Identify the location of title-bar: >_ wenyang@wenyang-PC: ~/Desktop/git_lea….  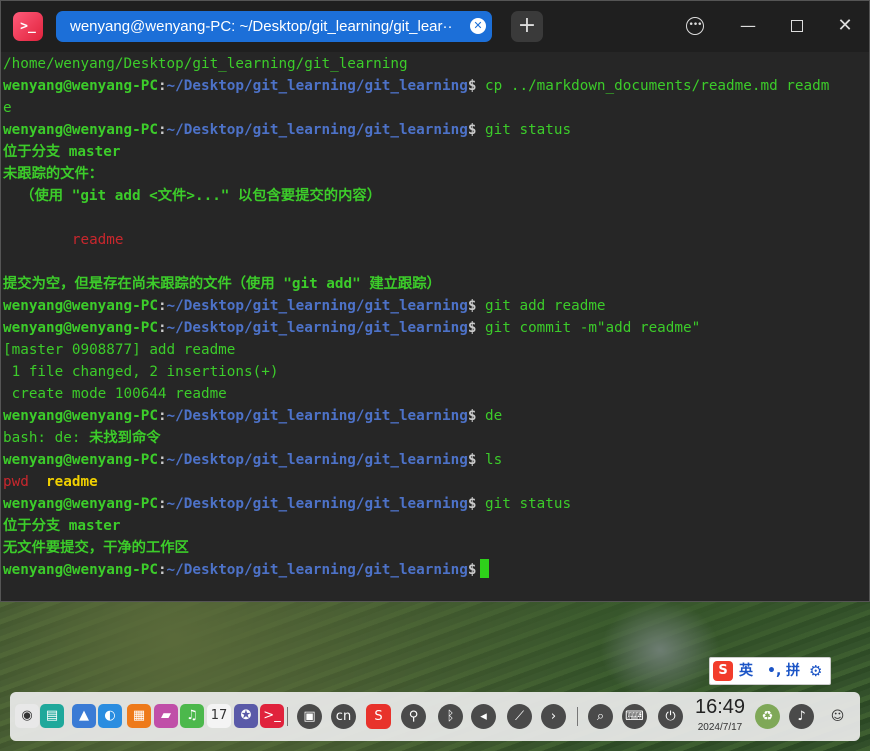
(435, 26).